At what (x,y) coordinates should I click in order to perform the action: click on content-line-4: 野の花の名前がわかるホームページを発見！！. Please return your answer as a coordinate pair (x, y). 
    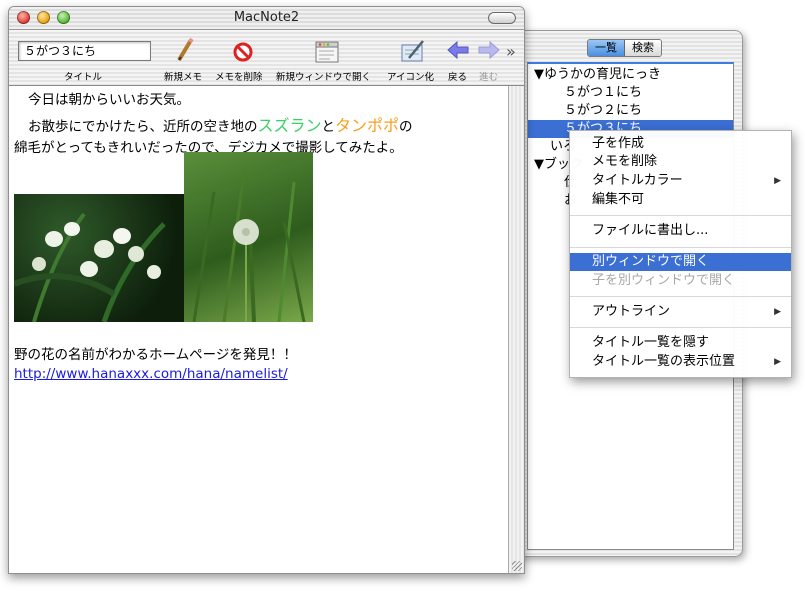
    Looking at the image, I should click on (155, 355).